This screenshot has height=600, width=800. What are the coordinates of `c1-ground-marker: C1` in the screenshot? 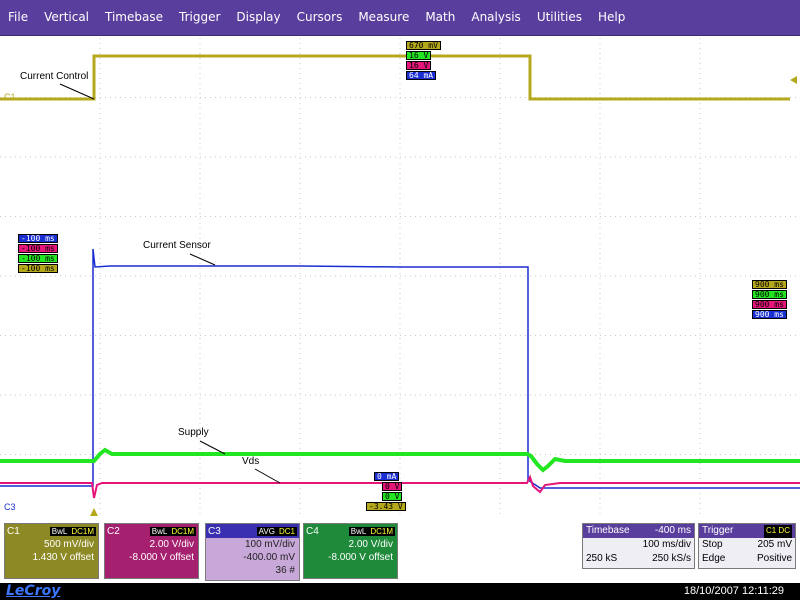 It's located at (10, 97).